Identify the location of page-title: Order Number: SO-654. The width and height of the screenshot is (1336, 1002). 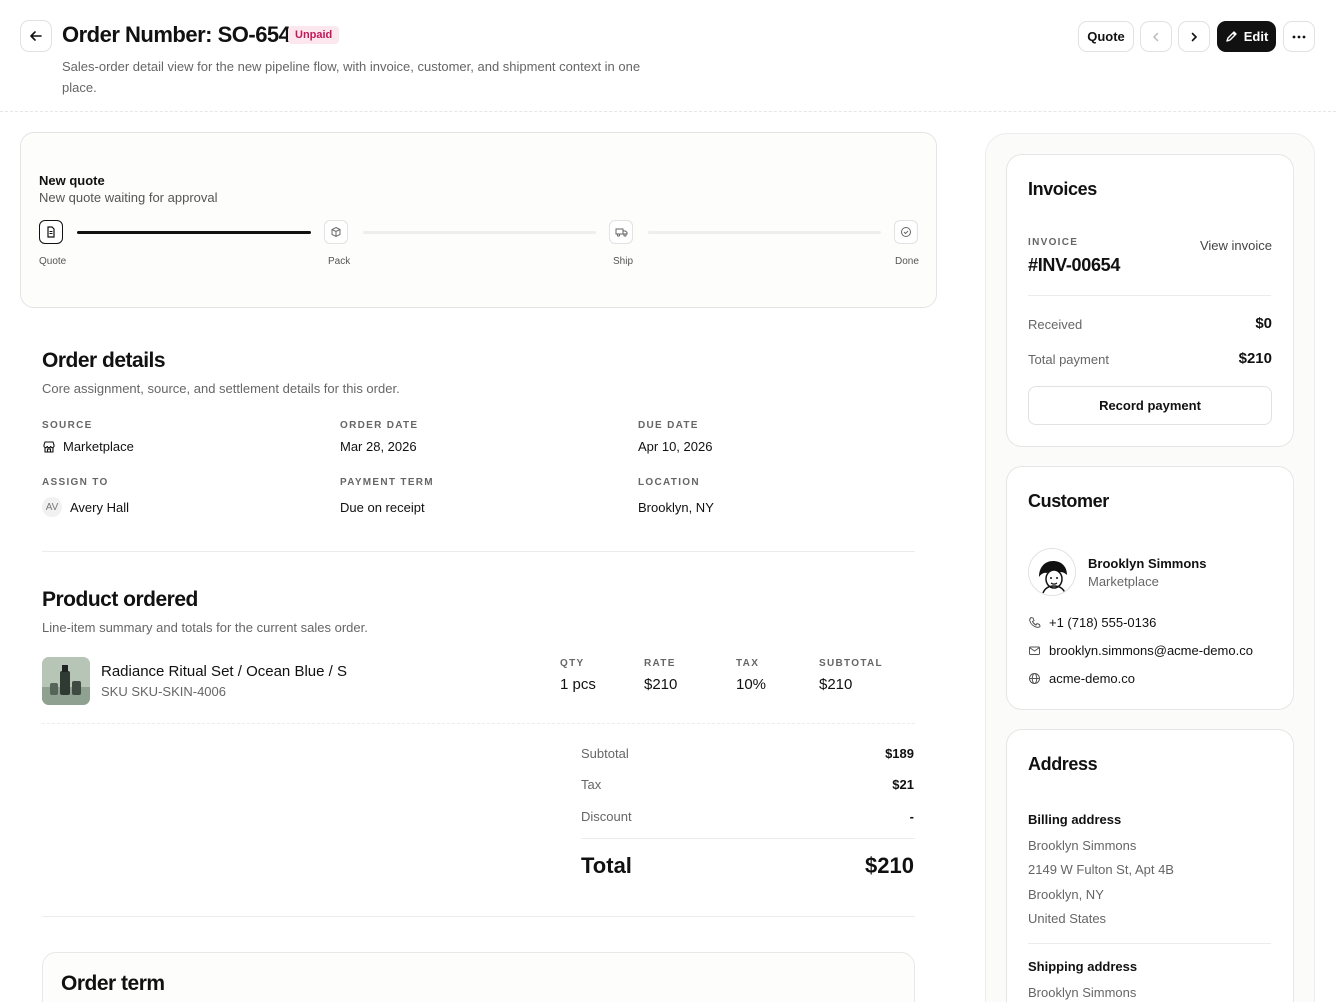
(176, 34).